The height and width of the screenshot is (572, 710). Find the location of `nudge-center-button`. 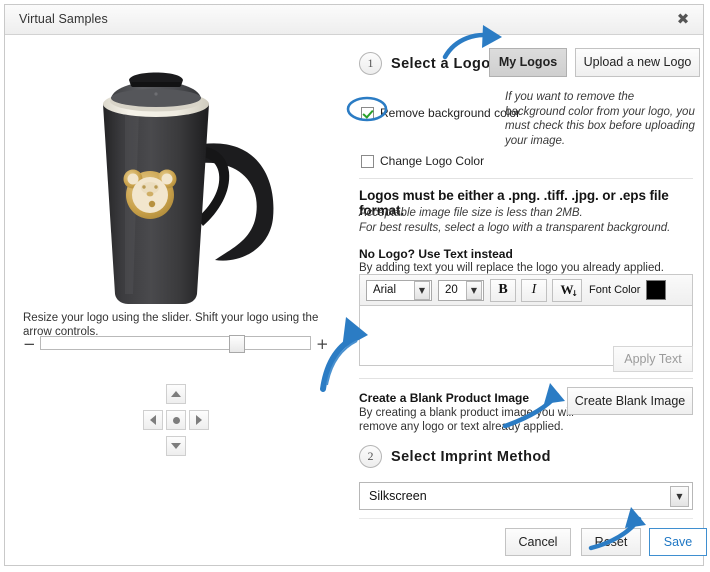

nudge-center-button is located at coordinates (176, 420).